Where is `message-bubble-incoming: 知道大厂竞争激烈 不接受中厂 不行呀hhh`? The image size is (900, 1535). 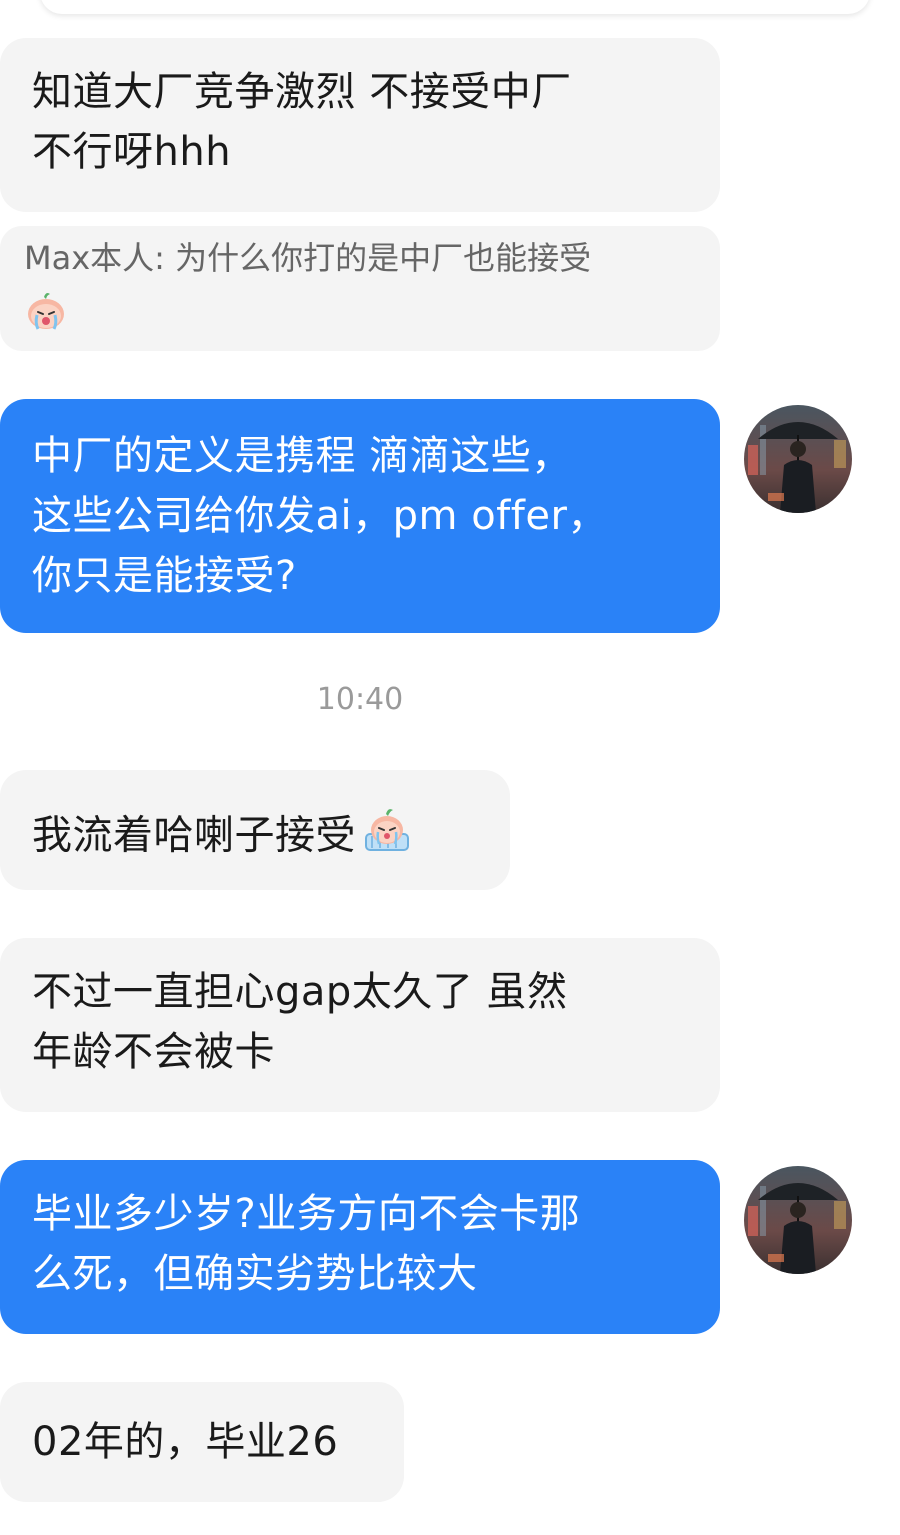 message-bubble-incoming: 知道大厂竞争激烈 不接受中厂 不行呀hhh is located at coordinates (360, 125).